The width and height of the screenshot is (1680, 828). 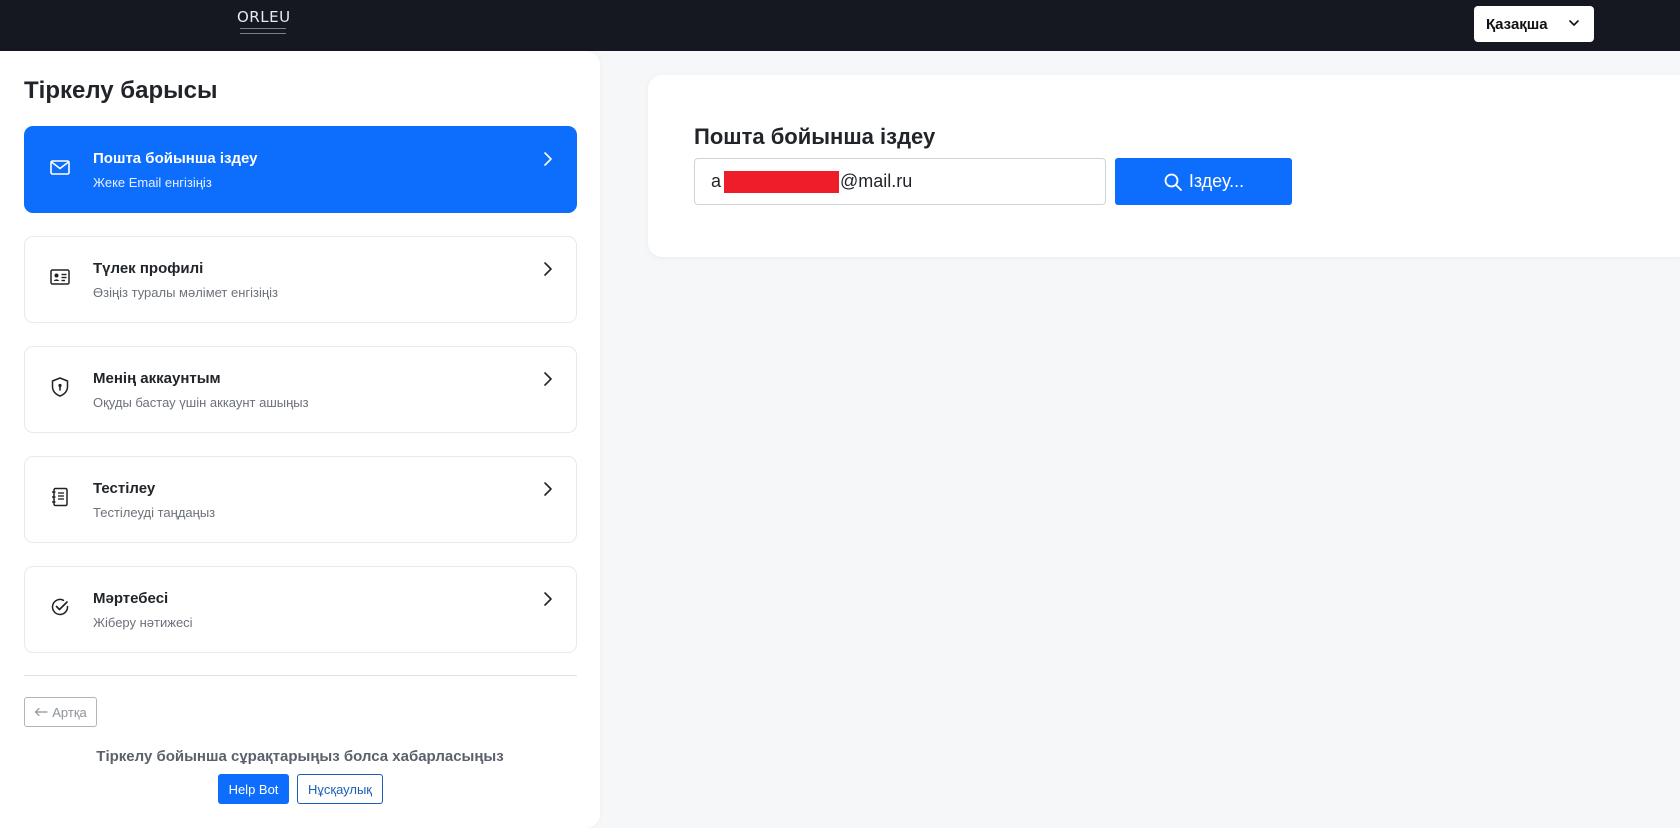 I want to click on step-subtitle: Жіберу нәтижесі, so click(x=143, y=622).